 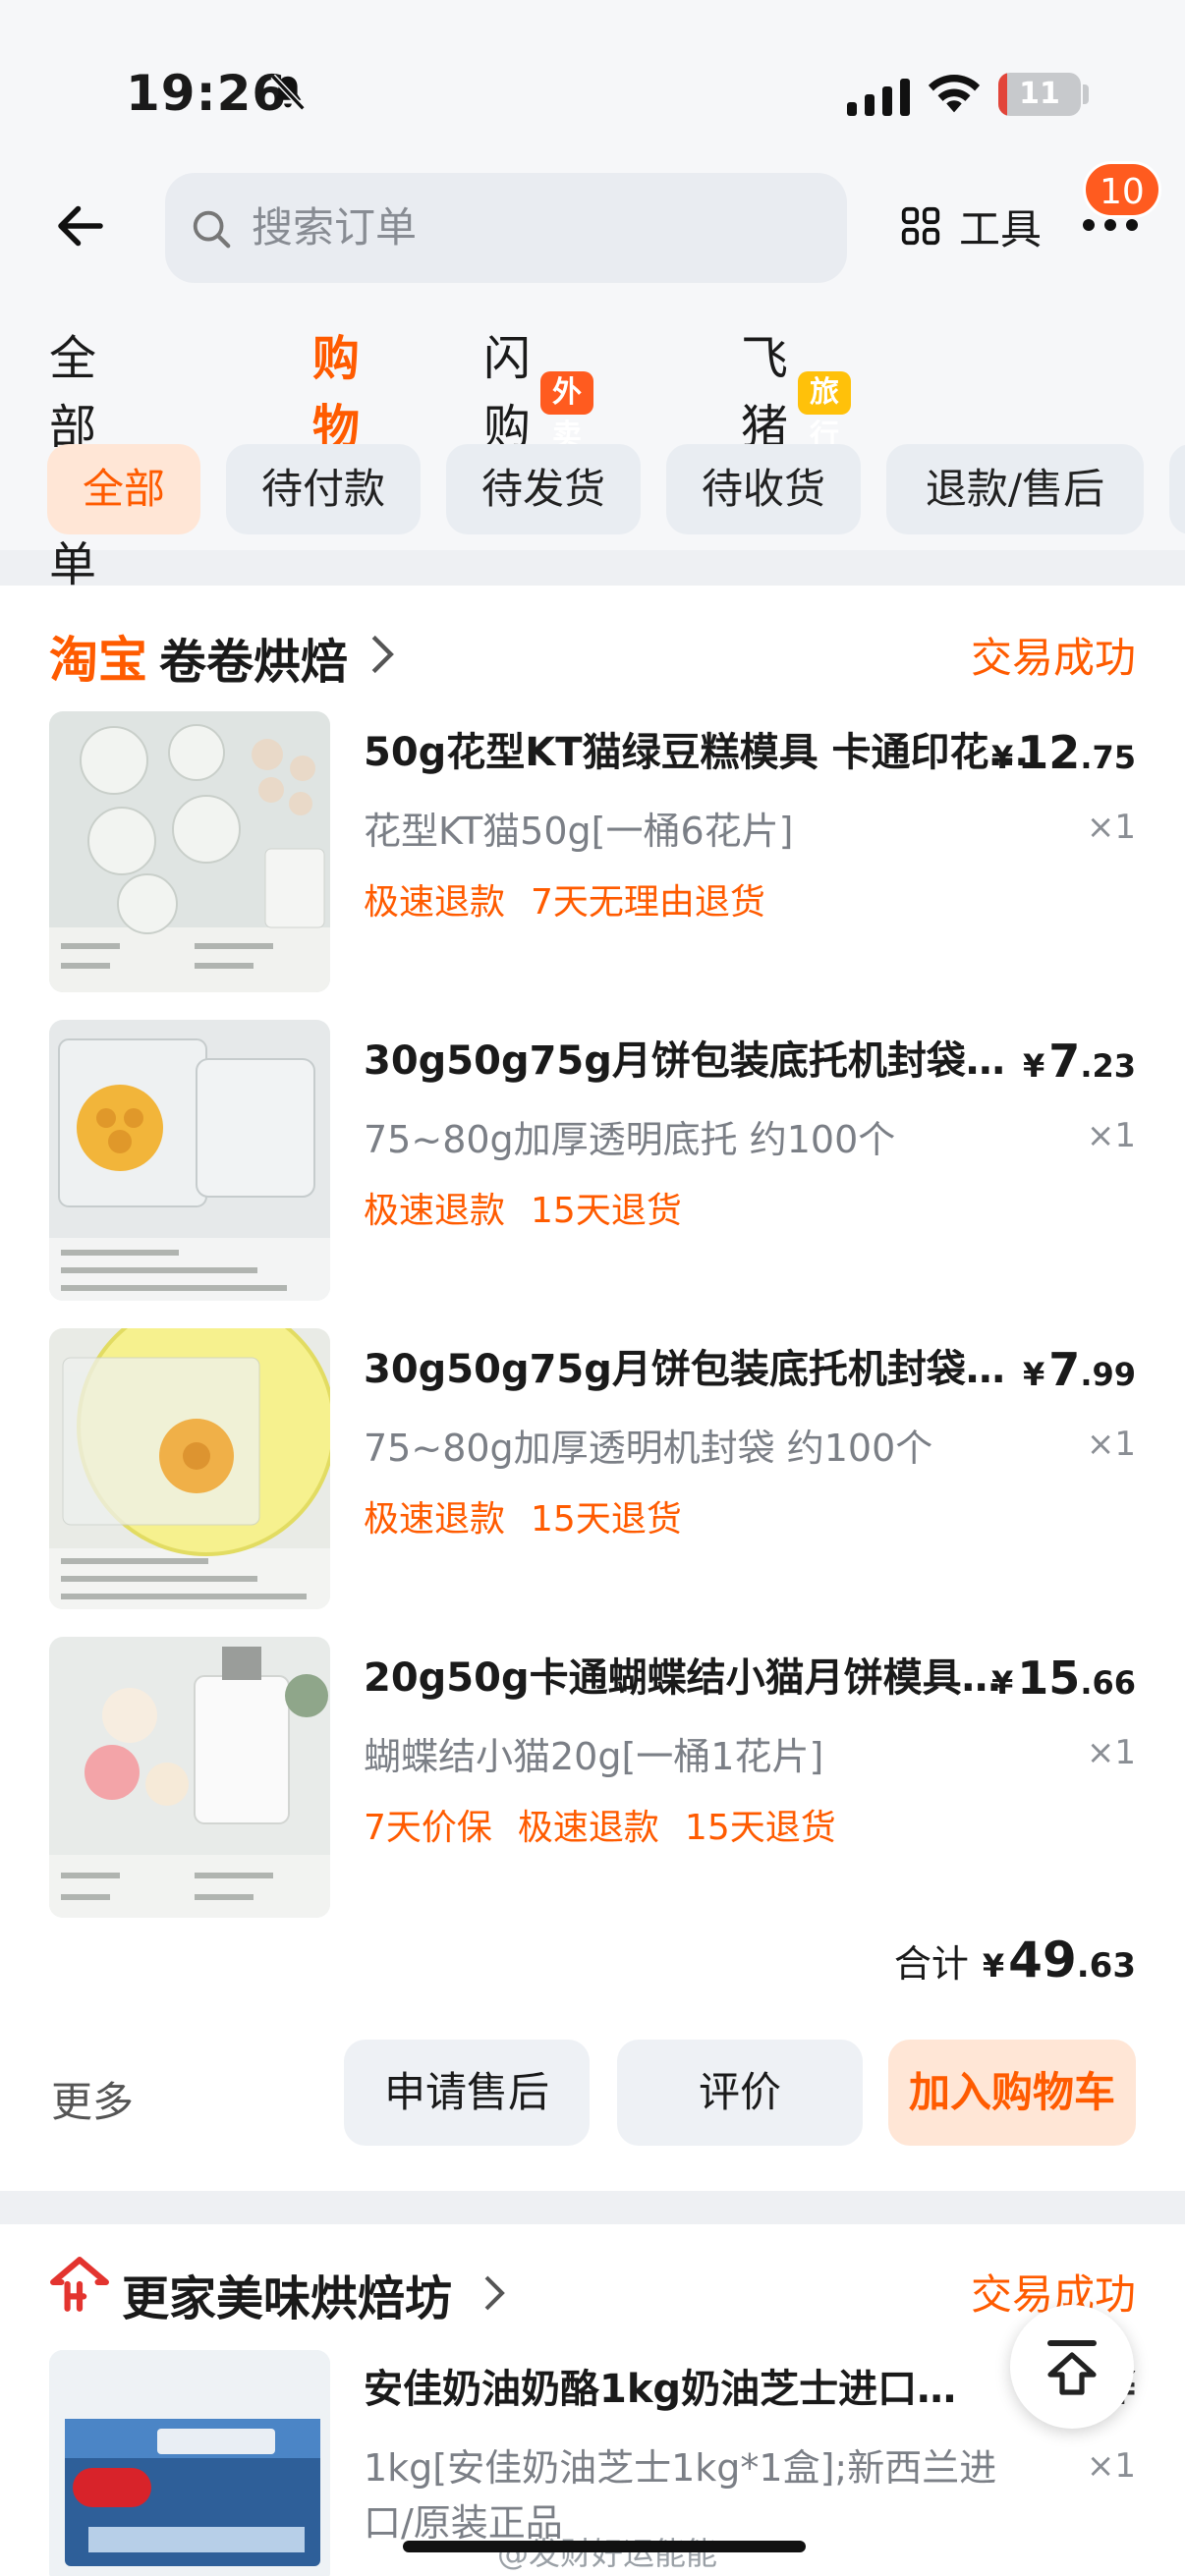 I want to click on back-to-top-button, so click(x=1072, y=2367).